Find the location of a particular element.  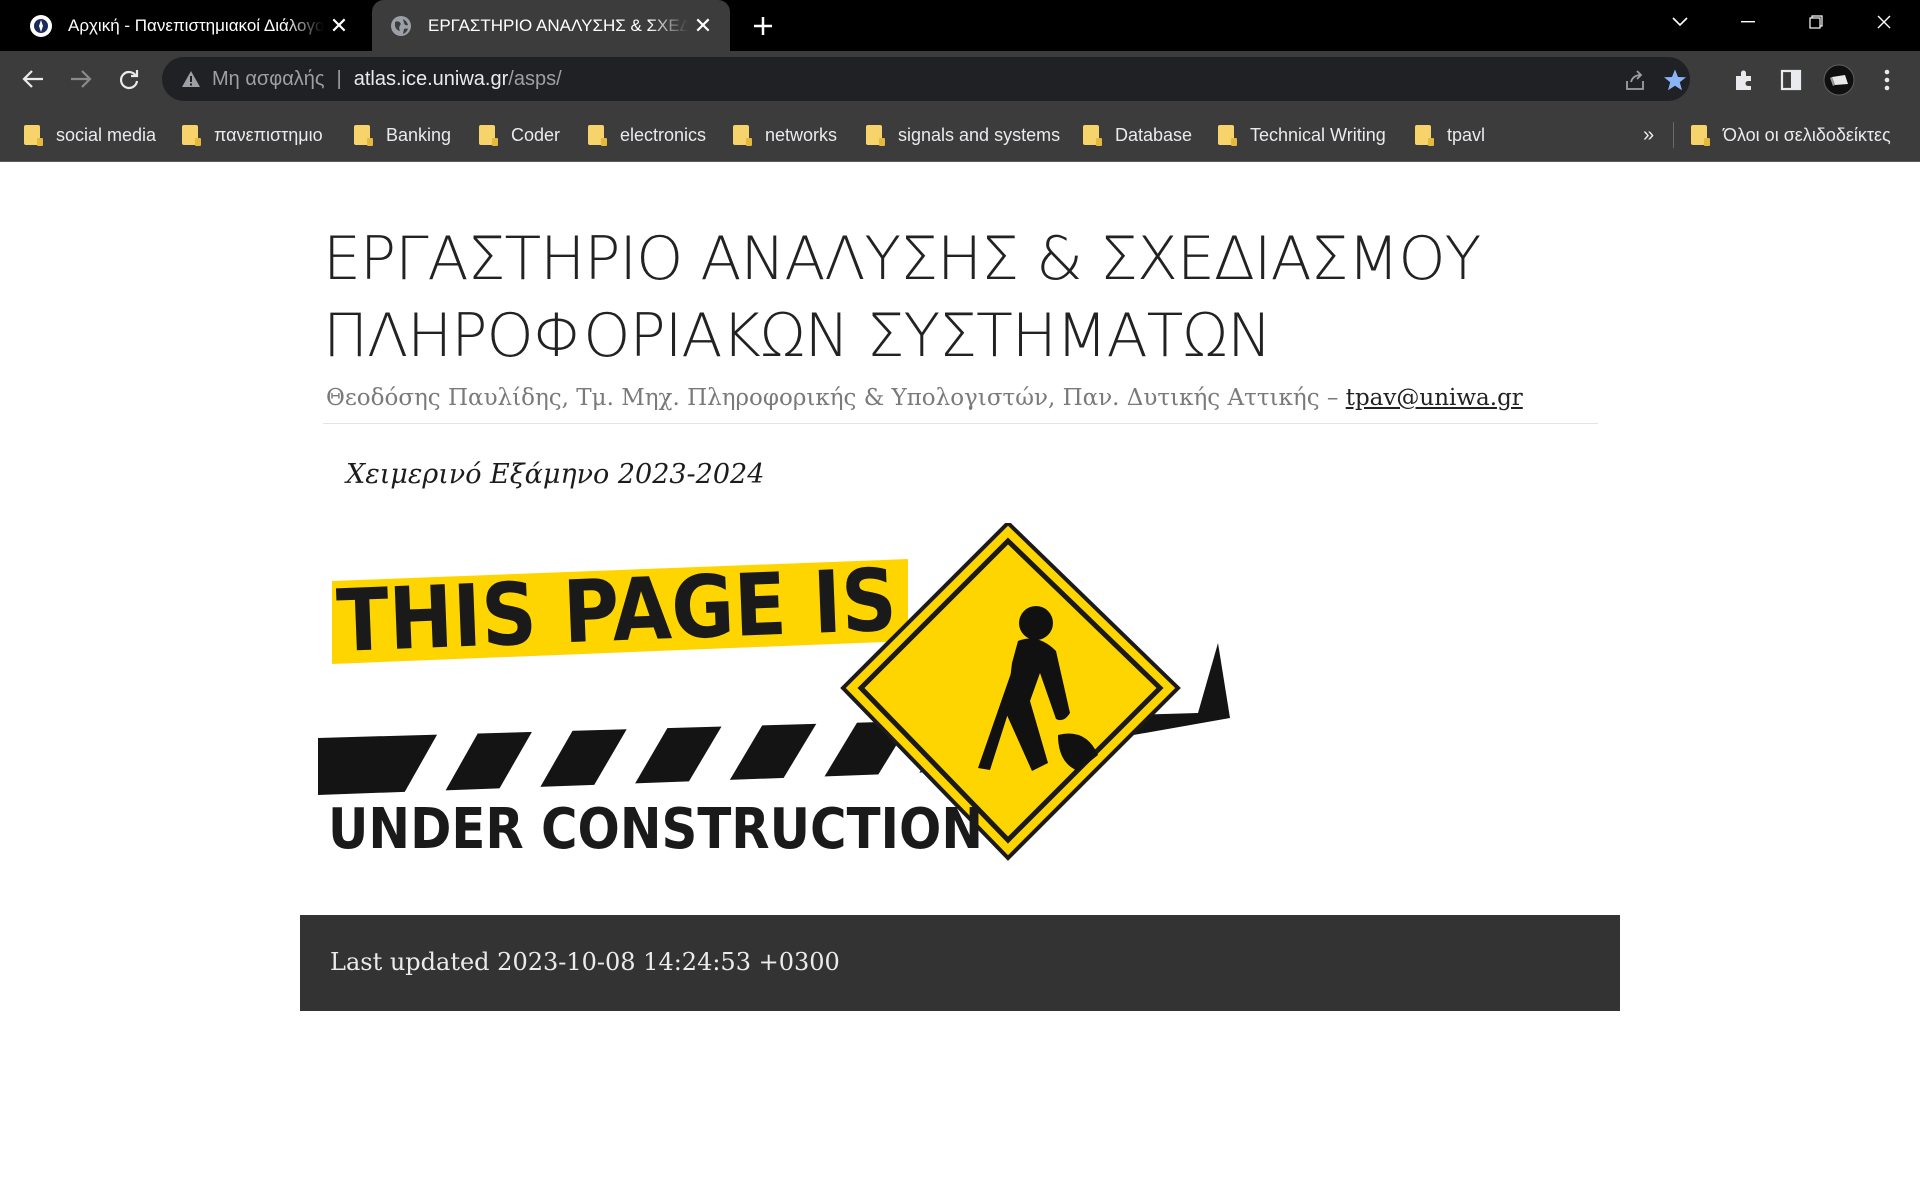

restore-icon is located at coordinates (1816, 22).